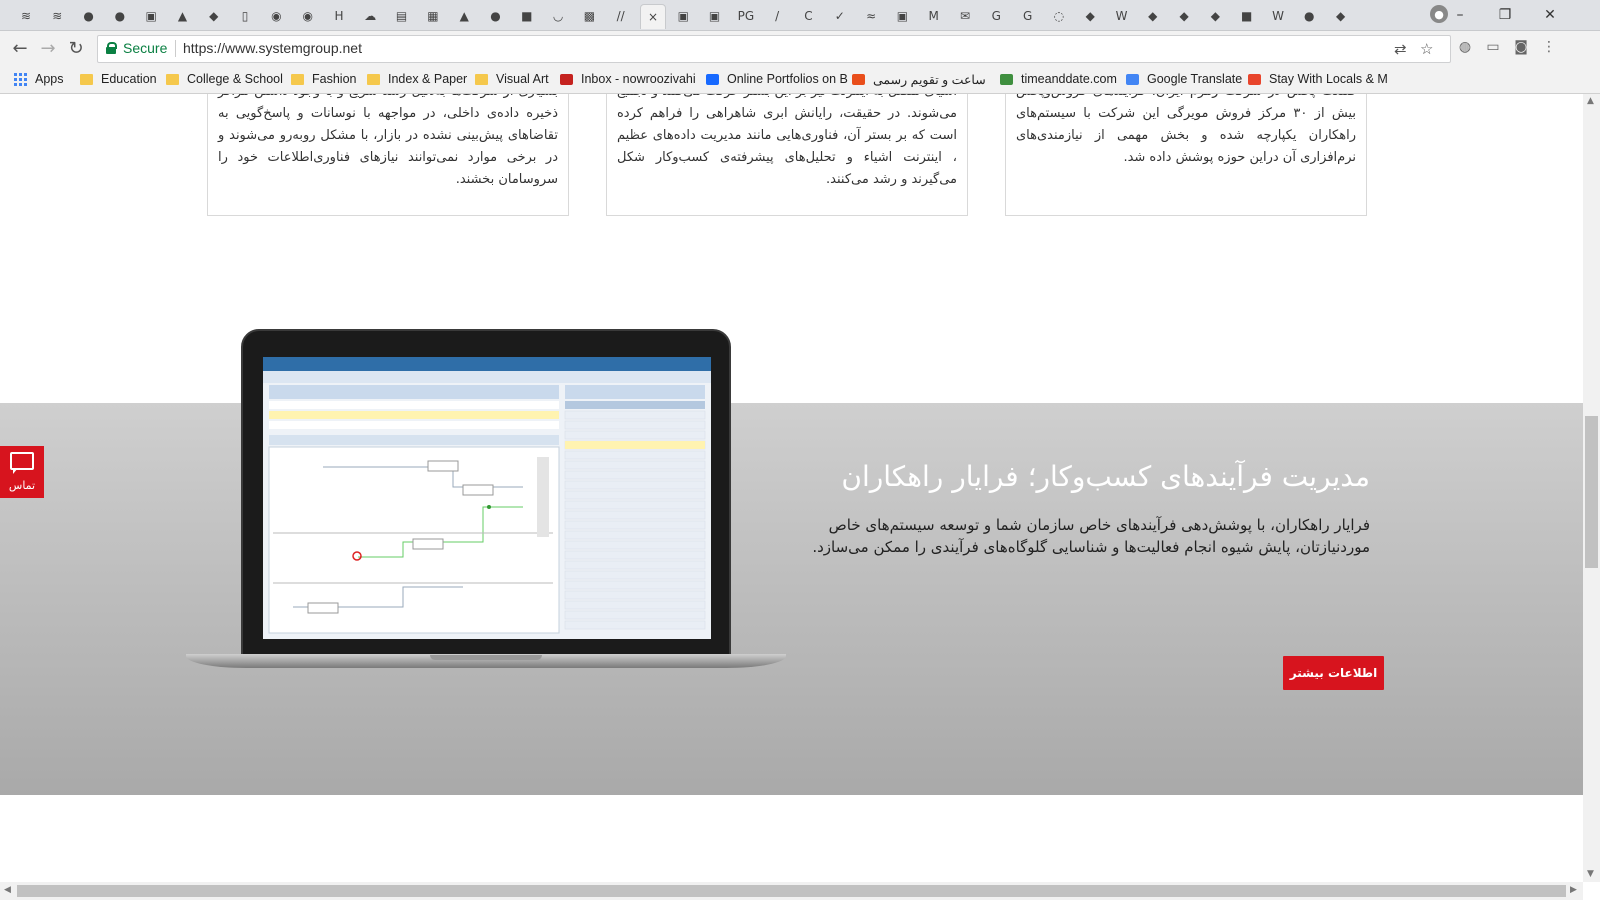  What do you see at coordinates (433, 16) in the screenshot?
I see `browser-tab: ▦` at bounding box center [433, 16].